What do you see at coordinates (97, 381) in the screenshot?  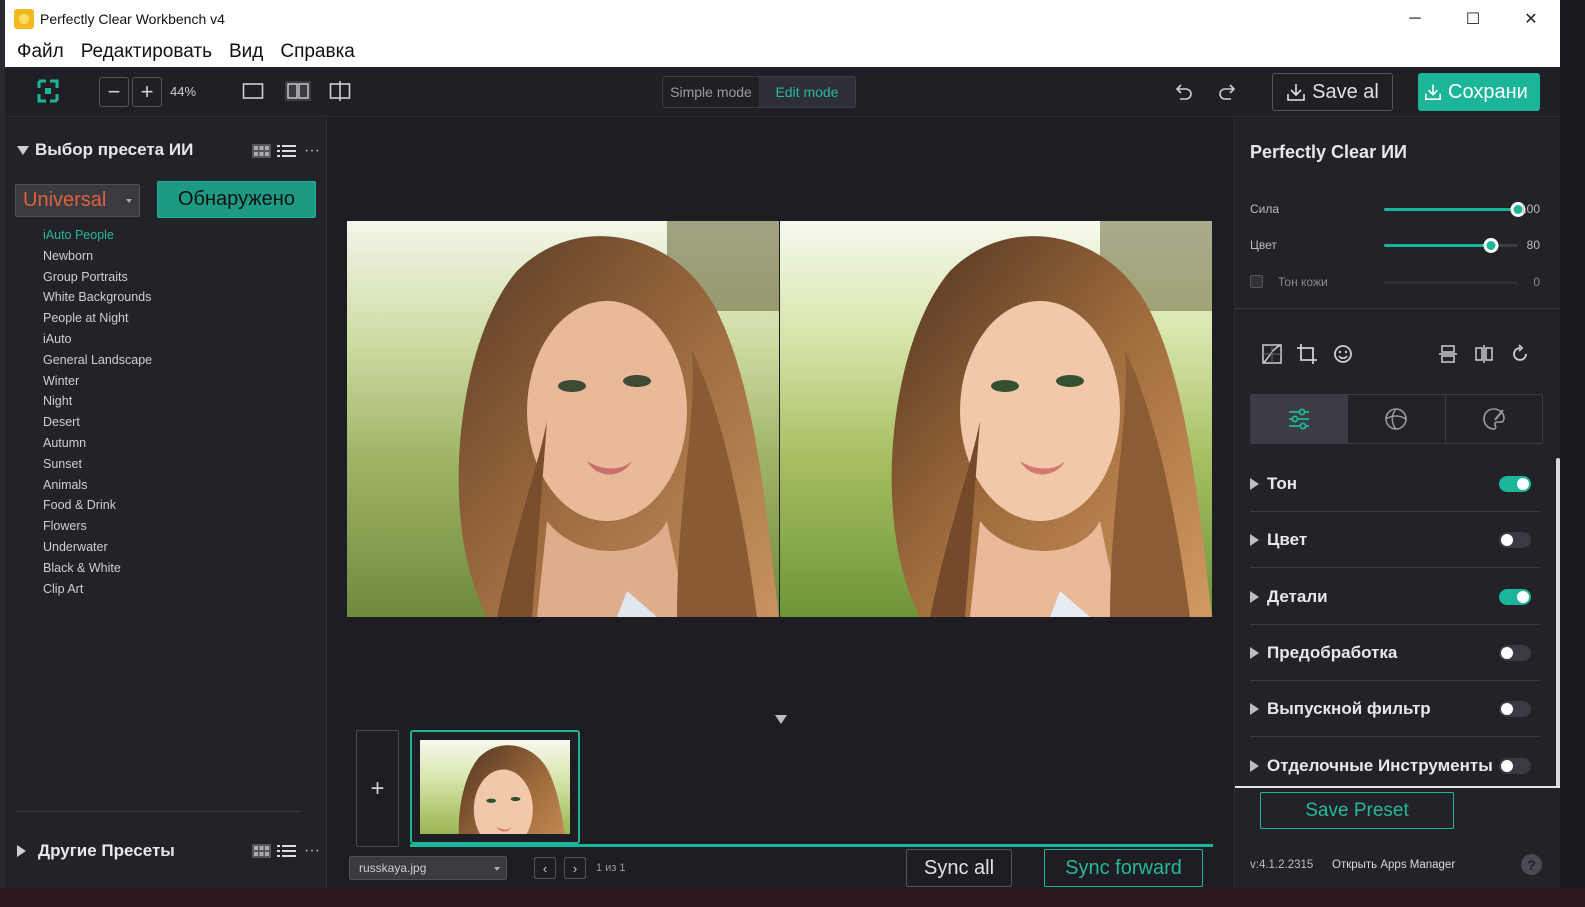 I see `preset-item: Winter` at bounding box center [97, 381].